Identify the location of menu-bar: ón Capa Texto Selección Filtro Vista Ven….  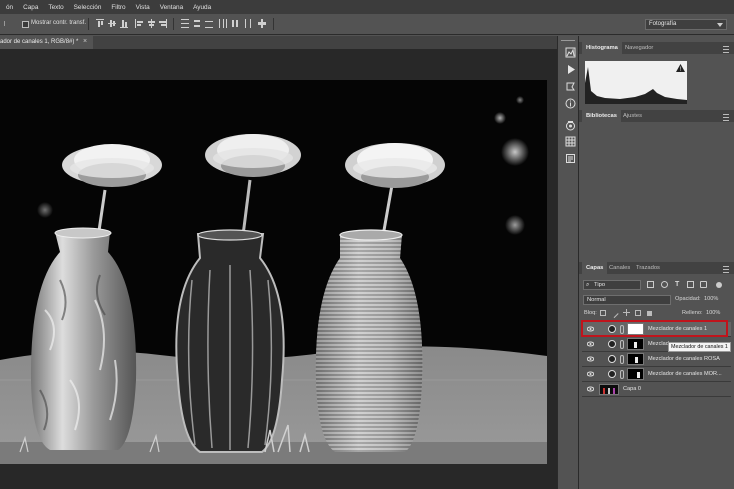
(367, 7).